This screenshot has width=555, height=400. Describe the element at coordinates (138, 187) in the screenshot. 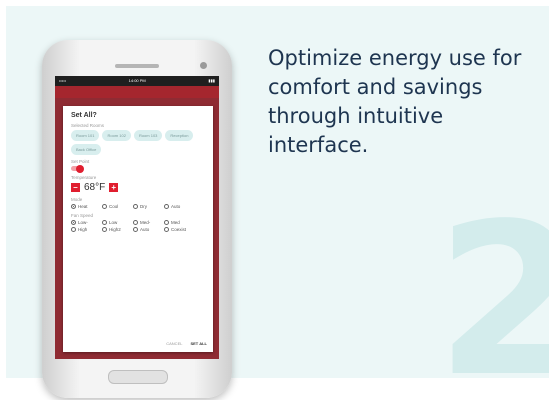

I see `temperature-stepper: – 68°F +` at that location.